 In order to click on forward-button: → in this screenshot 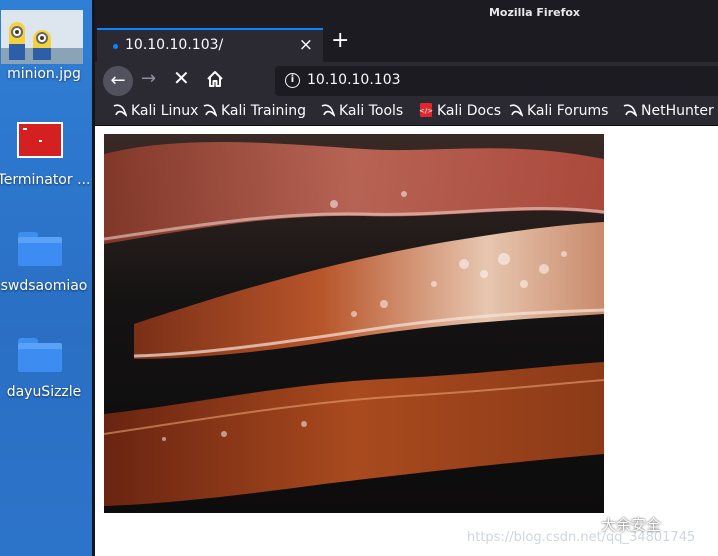, I will do `click(148, 78)`.